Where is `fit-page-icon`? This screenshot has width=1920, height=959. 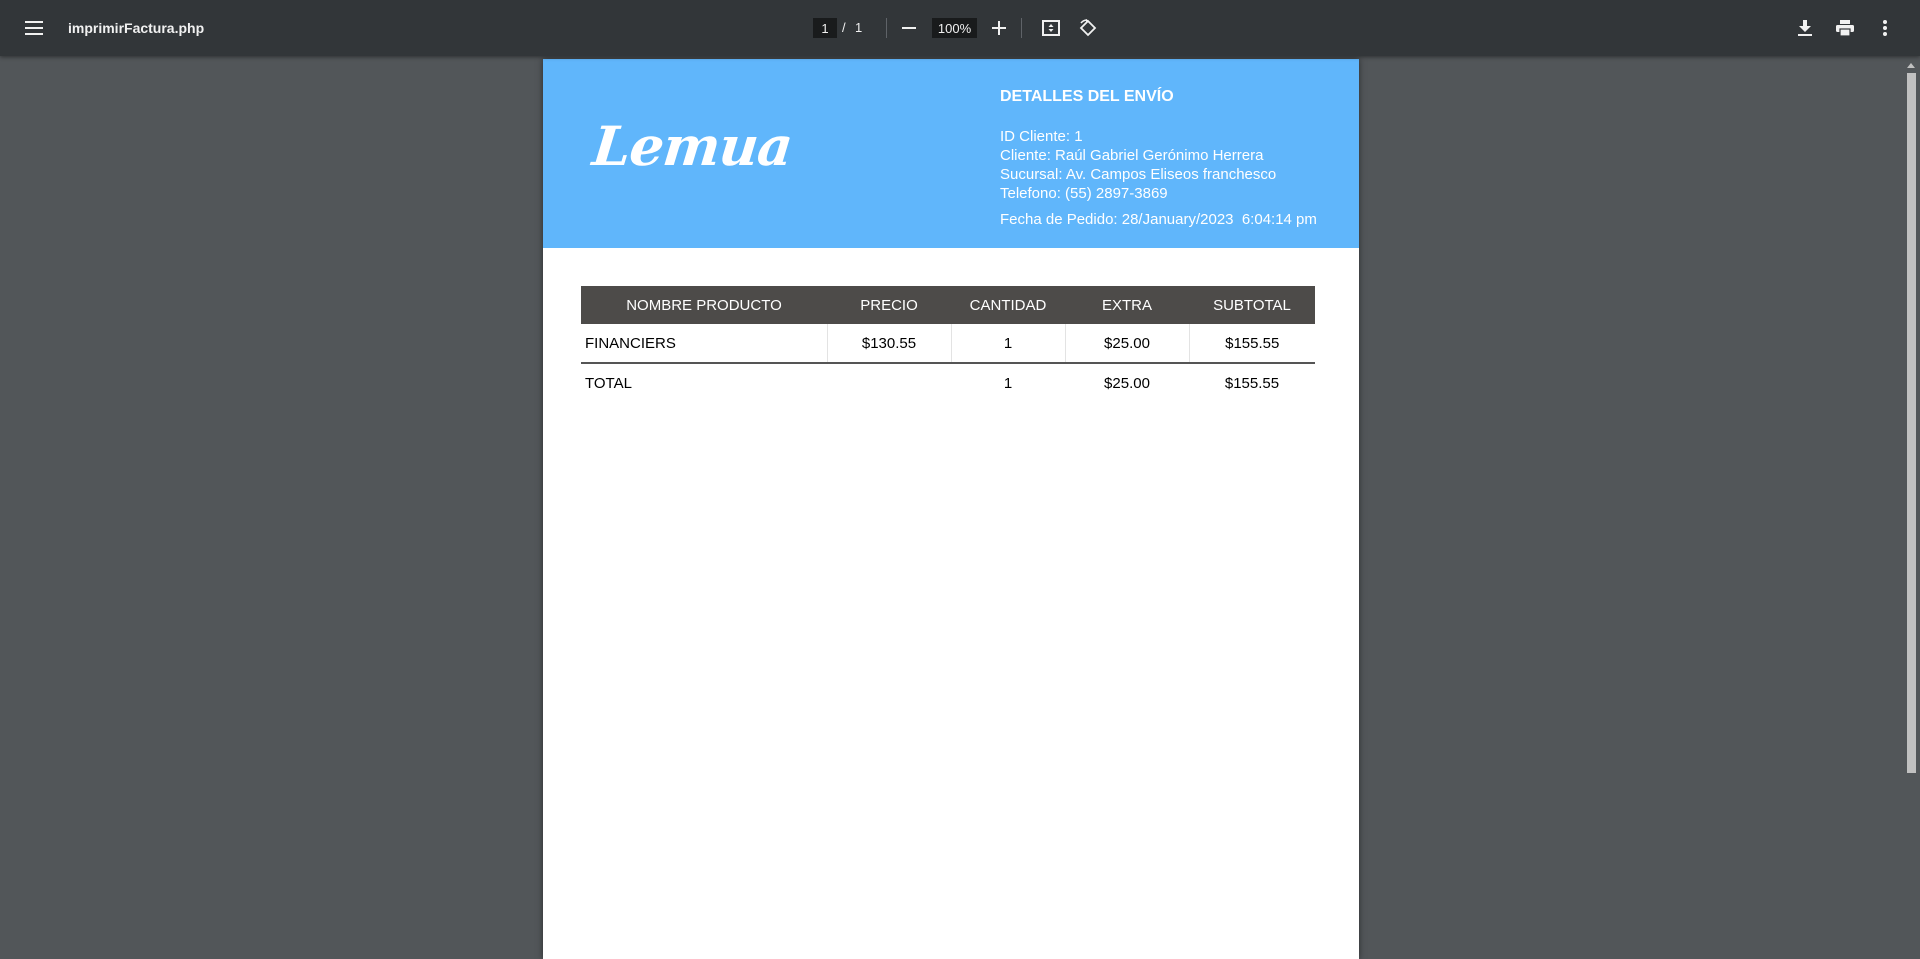
fit-page-icon is located at coordinates (1051, 28).